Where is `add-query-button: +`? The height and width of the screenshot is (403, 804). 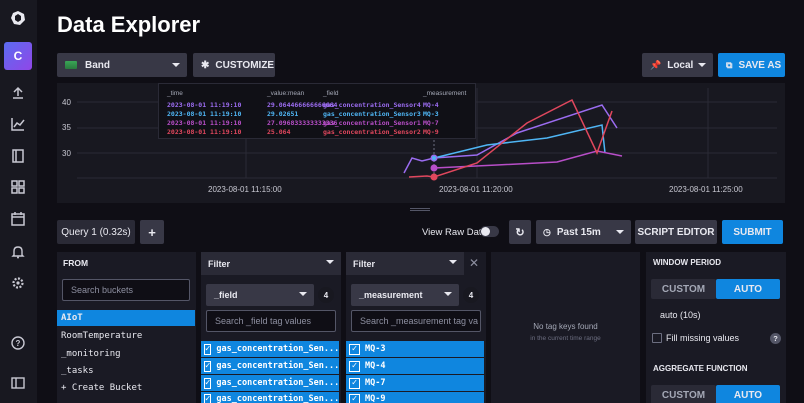 add-query-button: + is located at coordinates (152, 232).